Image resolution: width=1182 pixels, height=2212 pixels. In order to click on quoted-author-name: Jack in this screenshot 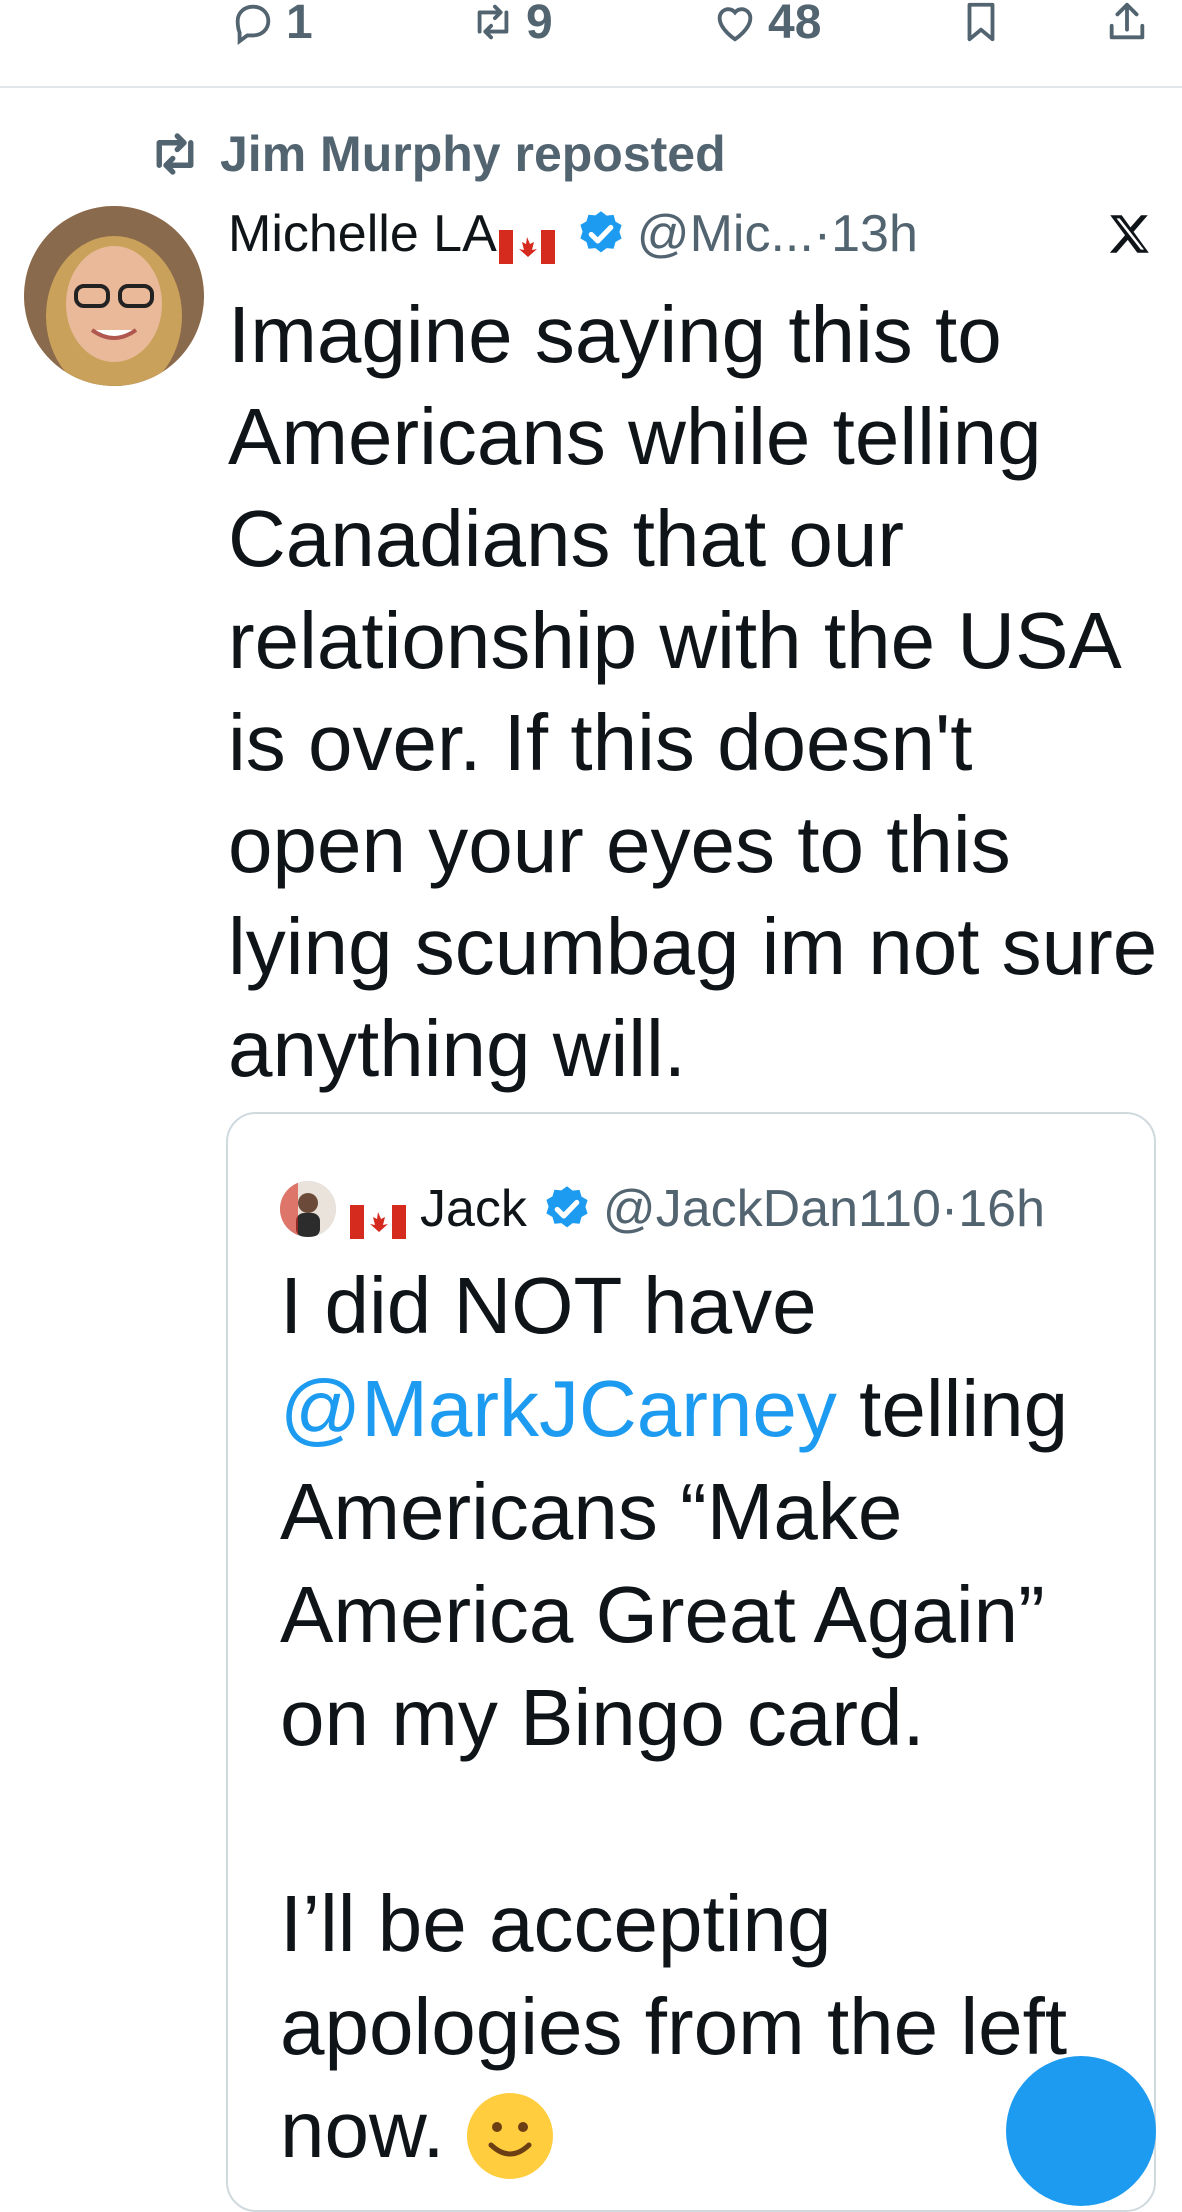, I will do `click(473, 1209)`.